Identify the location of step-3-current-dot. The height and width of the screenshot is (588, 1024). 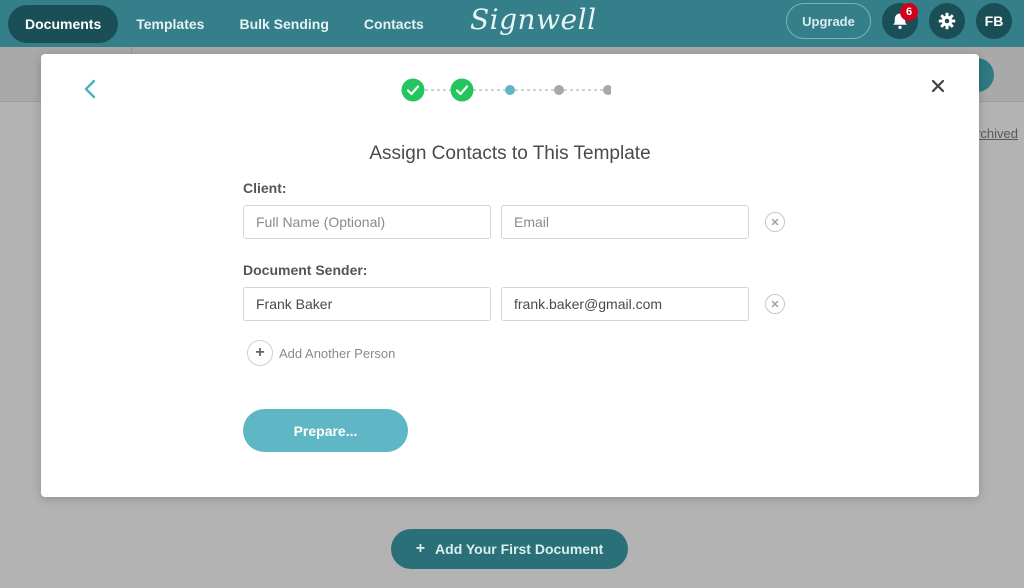
(510, 90).